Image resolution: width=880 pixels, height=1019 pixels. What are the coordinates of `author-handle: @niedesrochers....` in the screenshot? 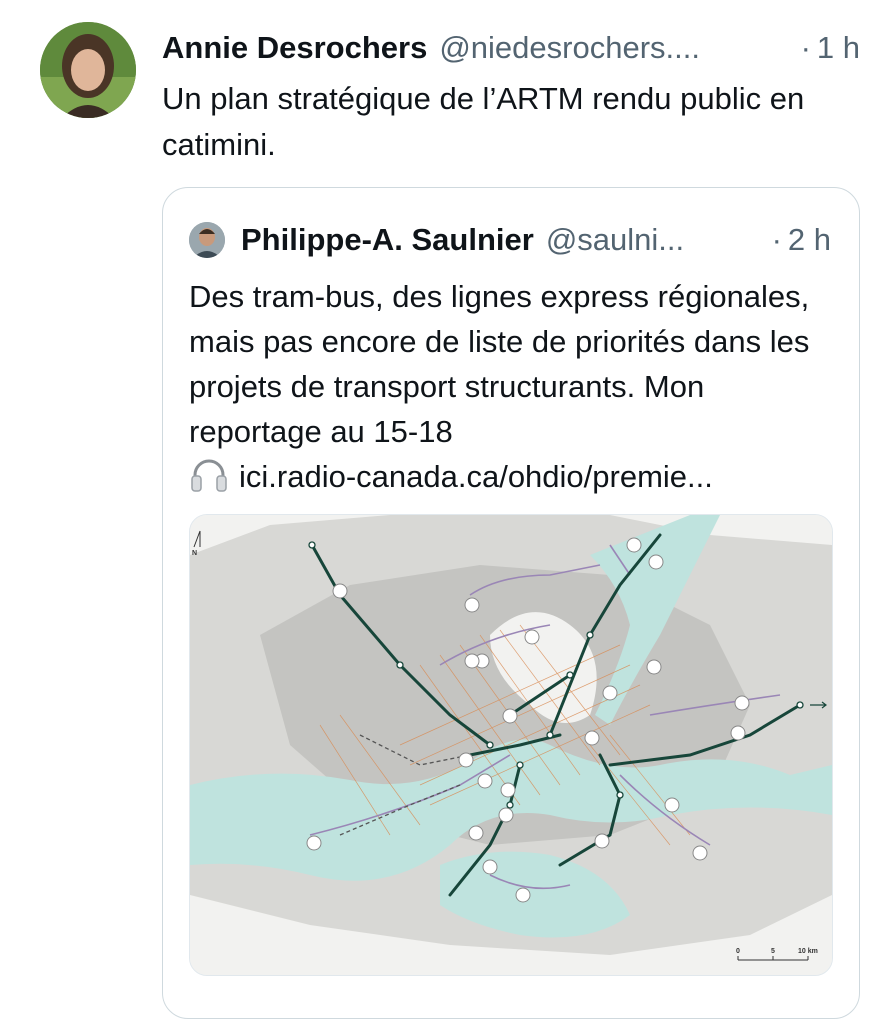 It's located at (569, 48).